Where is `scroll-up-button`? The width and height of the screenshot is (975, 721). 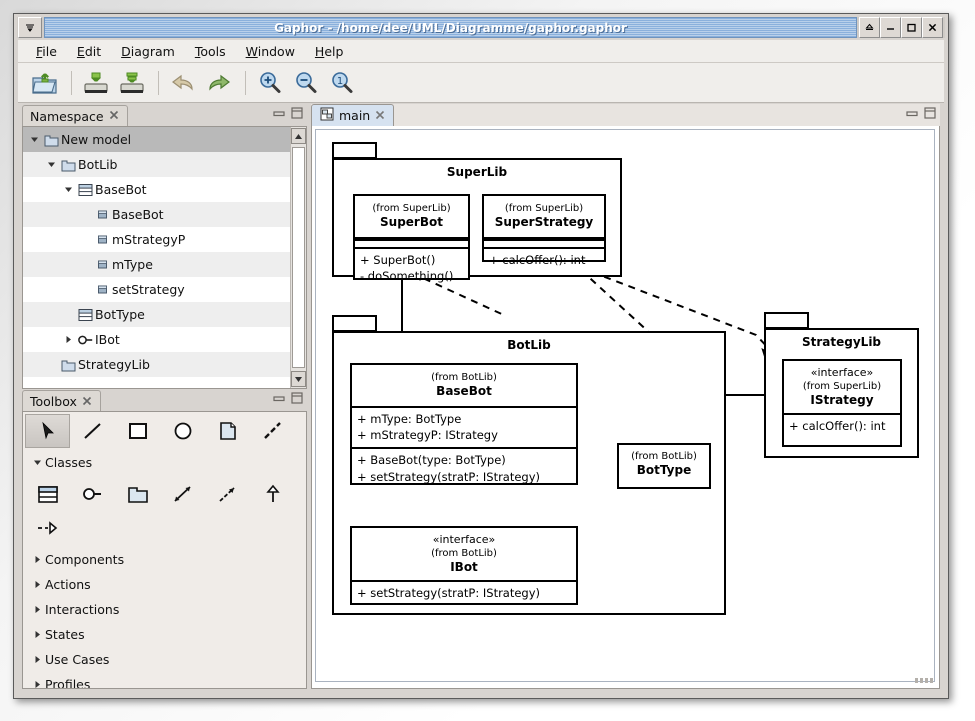 scroll-up-button is located at coordinates (298, 136).